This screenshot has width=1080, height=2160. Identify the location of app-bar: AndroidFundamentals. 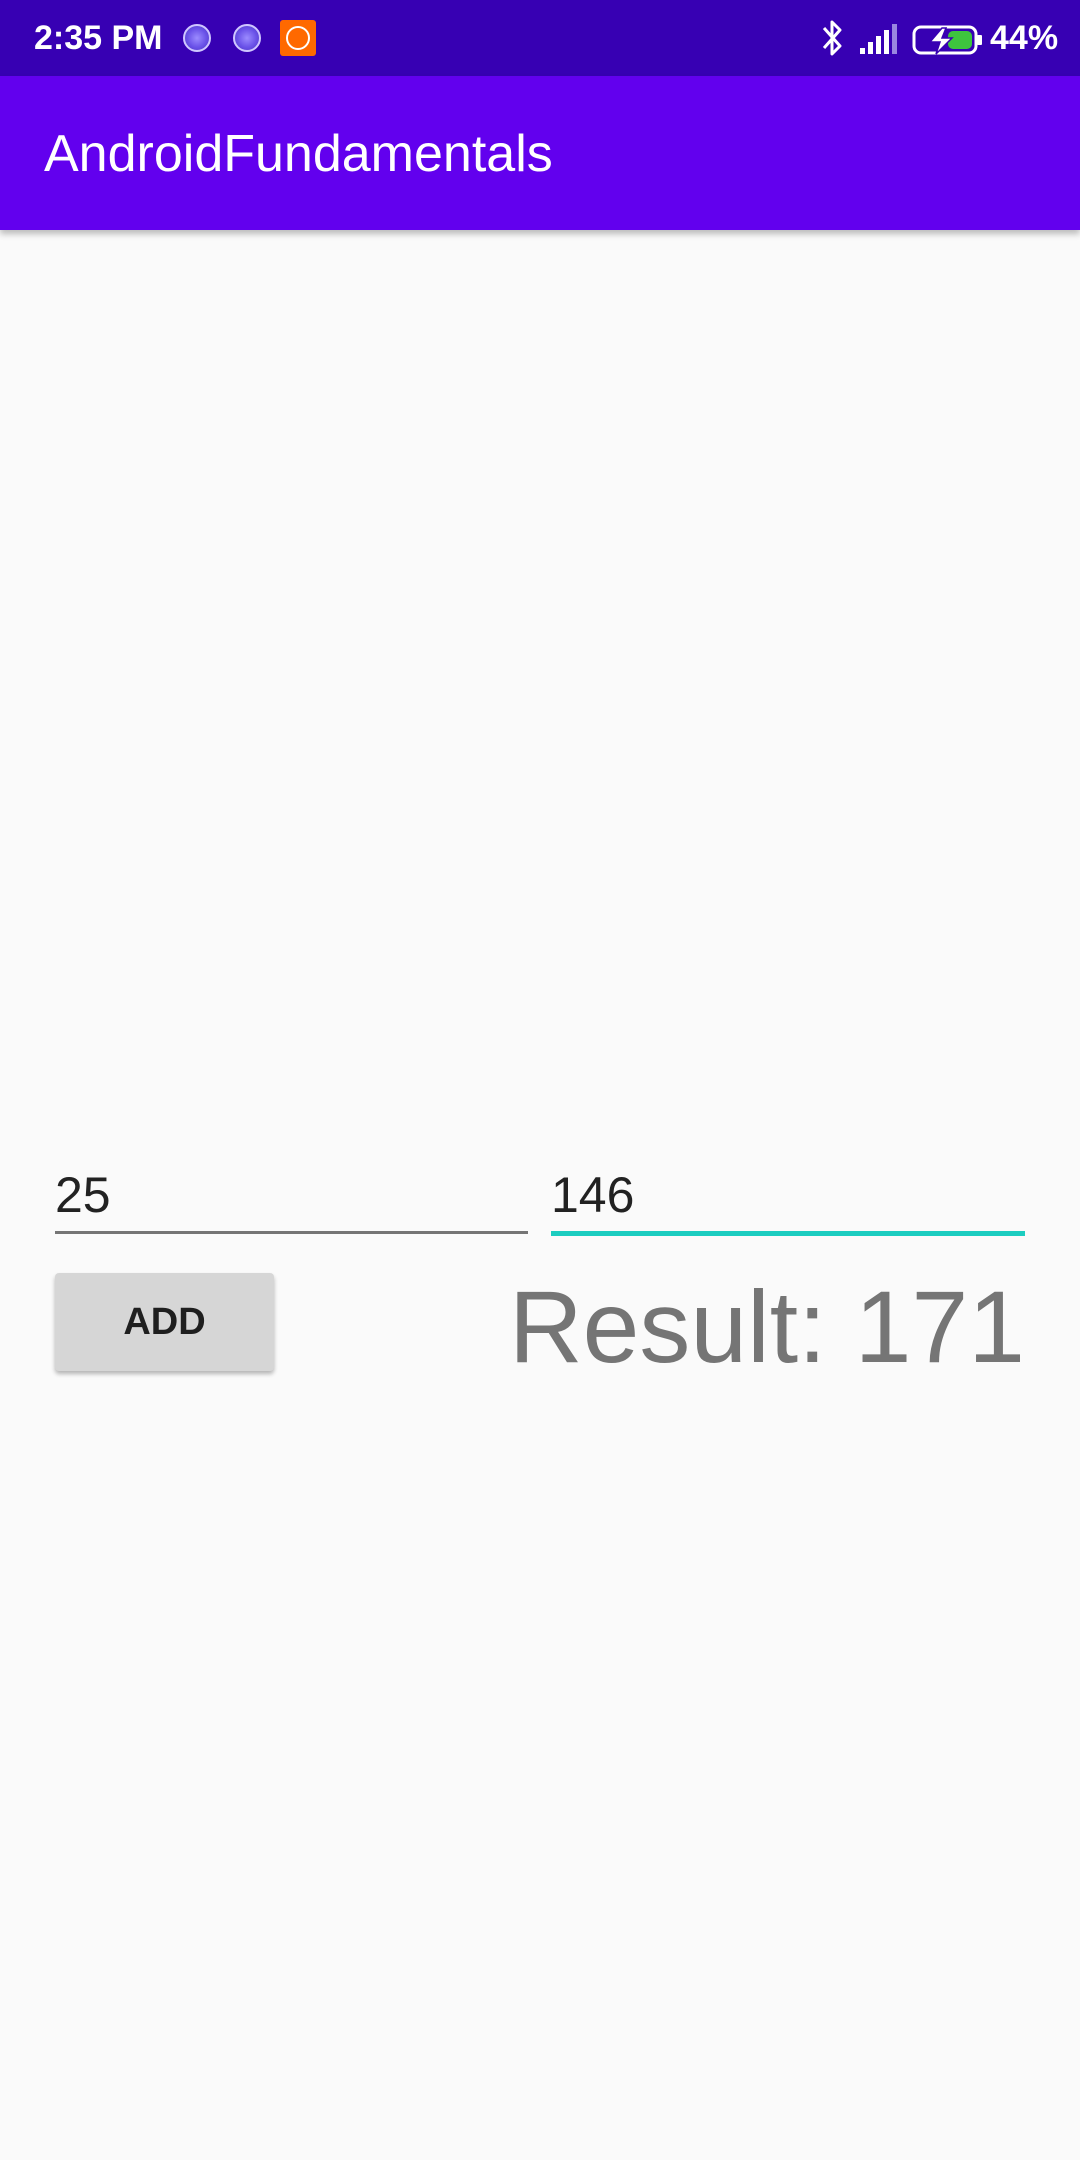
(540, 153).